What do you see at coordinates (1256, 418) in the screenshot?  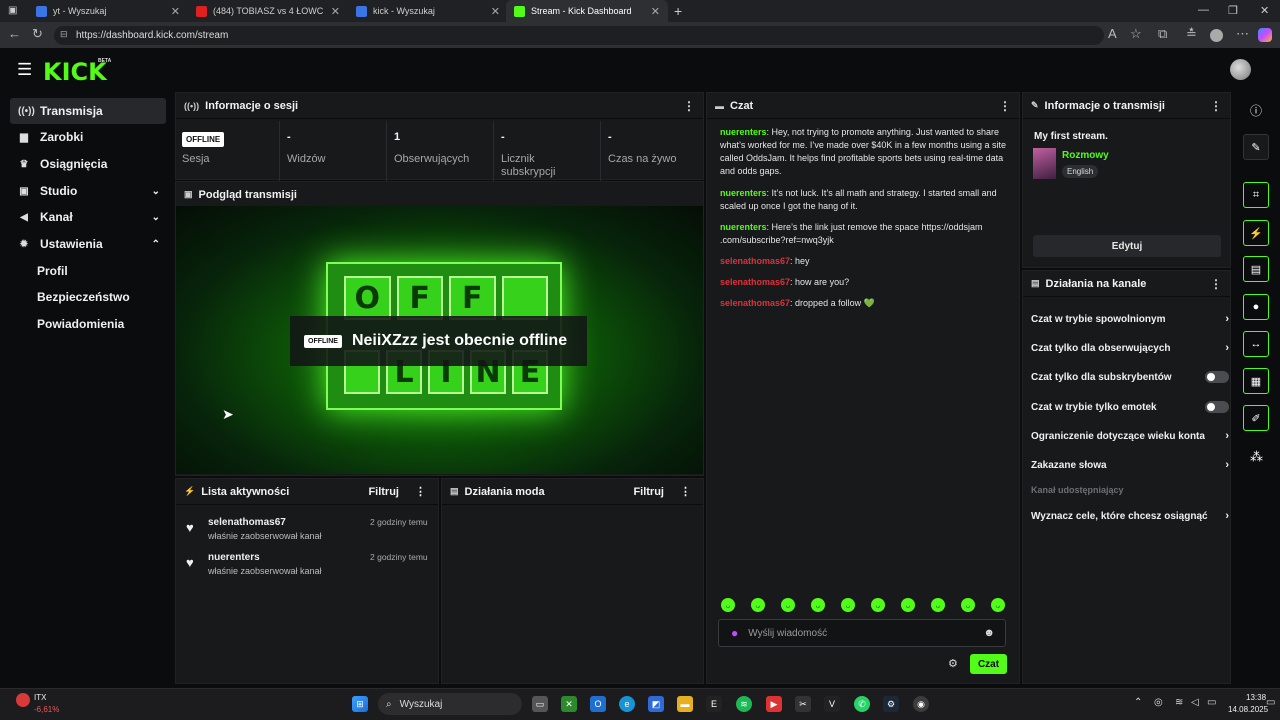 I see `wrench-icon: ✐` at bounding box center [1256, 418].